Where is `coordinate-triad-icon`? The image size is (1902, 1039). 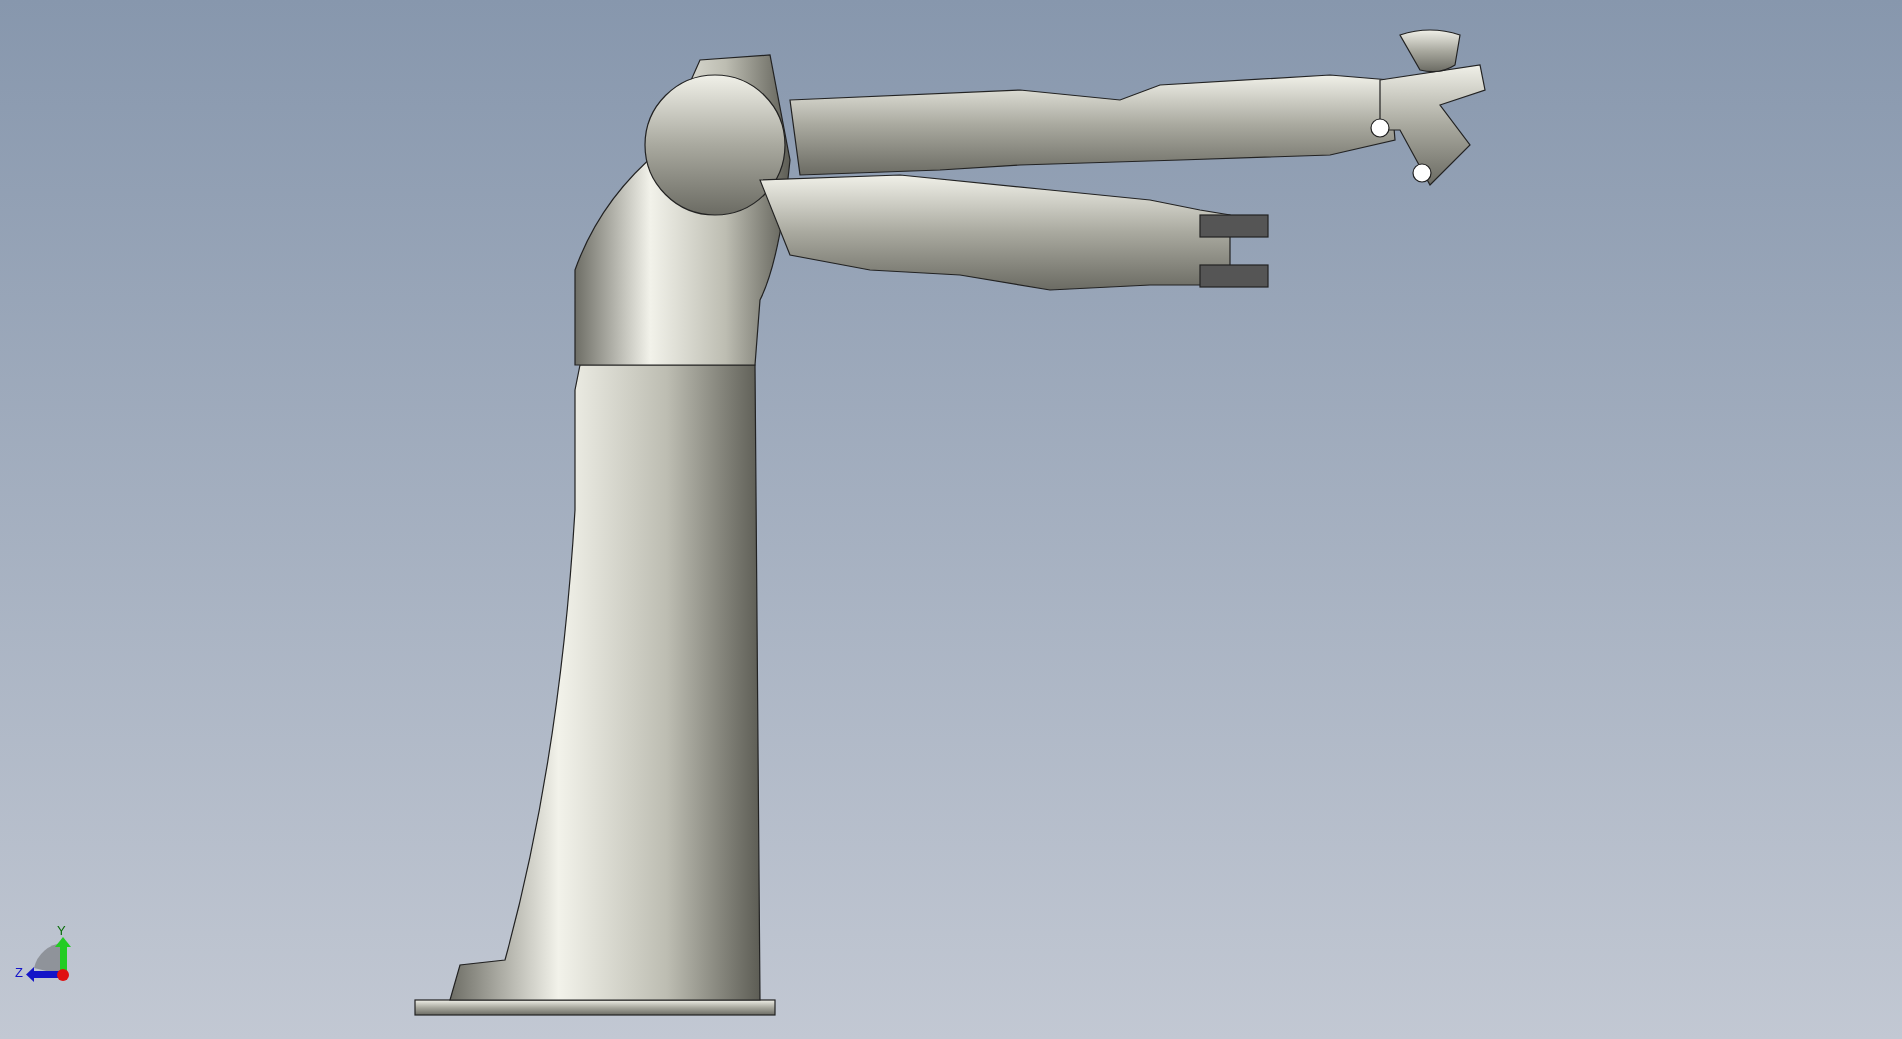 coordinate-triad-icon is located at coordinates (48, 959).